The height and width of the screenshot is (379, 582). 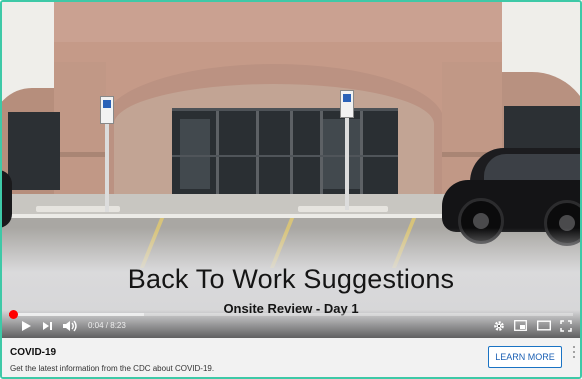 I want to click on time-display: 0:04 / 8:23, so click(x=107, y=325).